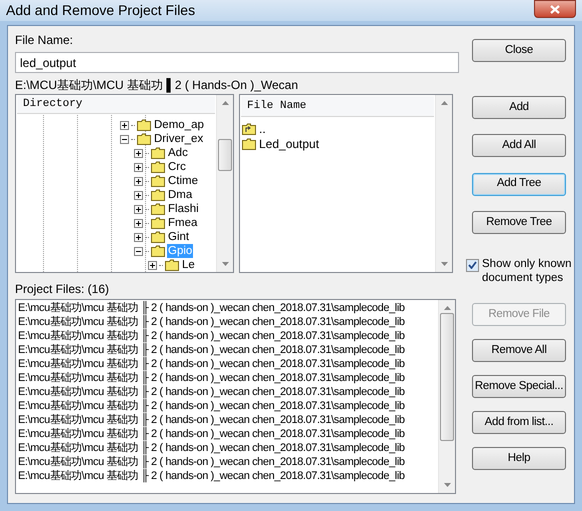  Describe the element at coordinates (519, 350) in the screenshot. I see `dialog-button: Remove All` at that location.